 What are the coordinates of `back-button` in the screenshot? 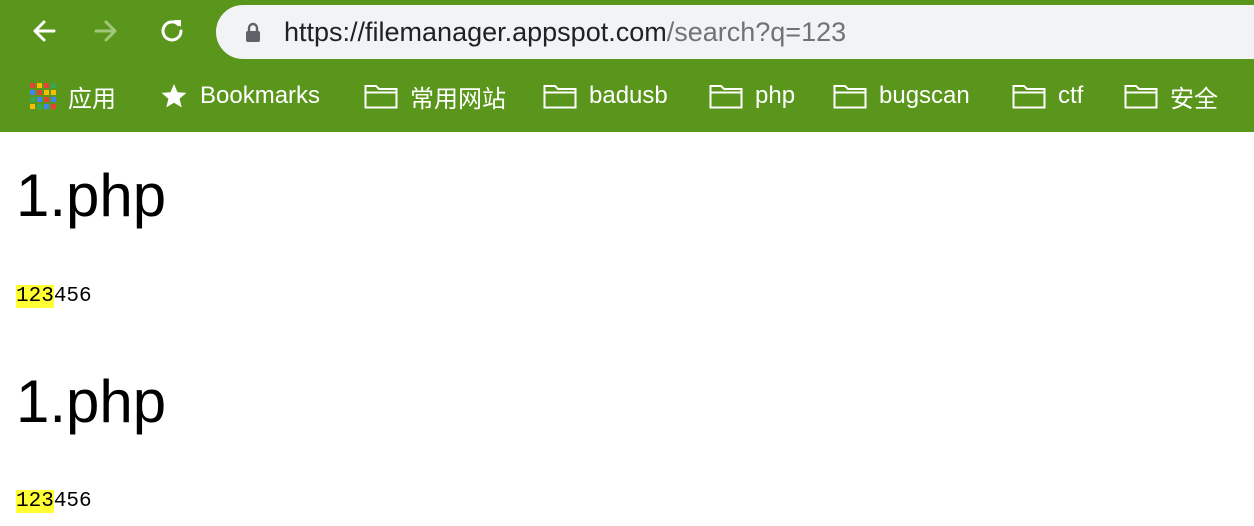 It's located at (44, 31).